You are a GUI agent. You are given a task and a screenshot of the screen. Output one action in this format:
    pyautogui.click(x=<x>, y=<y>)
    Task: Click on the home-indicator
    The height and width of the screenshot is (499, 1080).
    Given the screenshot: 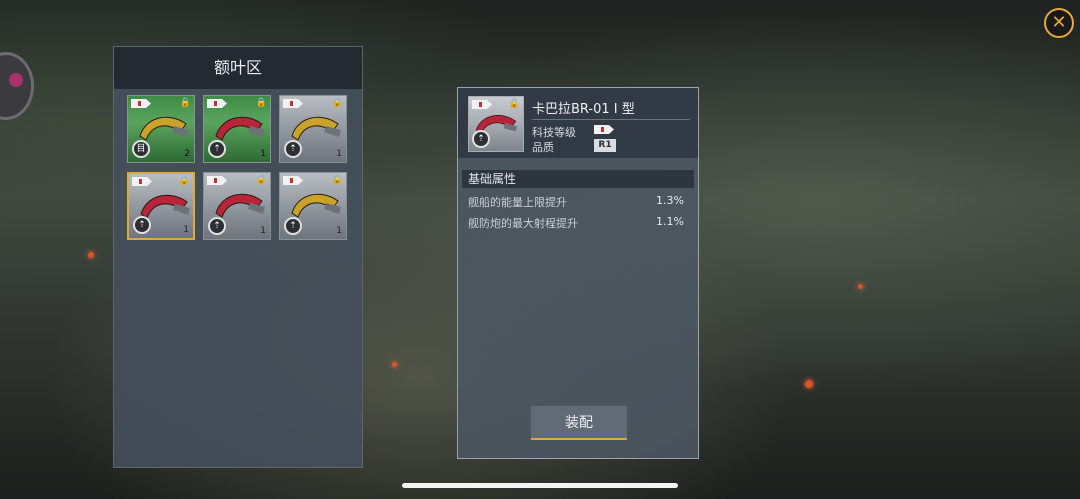 What is the action you would take?
    pyautogui.click(x=540, y=485)
    